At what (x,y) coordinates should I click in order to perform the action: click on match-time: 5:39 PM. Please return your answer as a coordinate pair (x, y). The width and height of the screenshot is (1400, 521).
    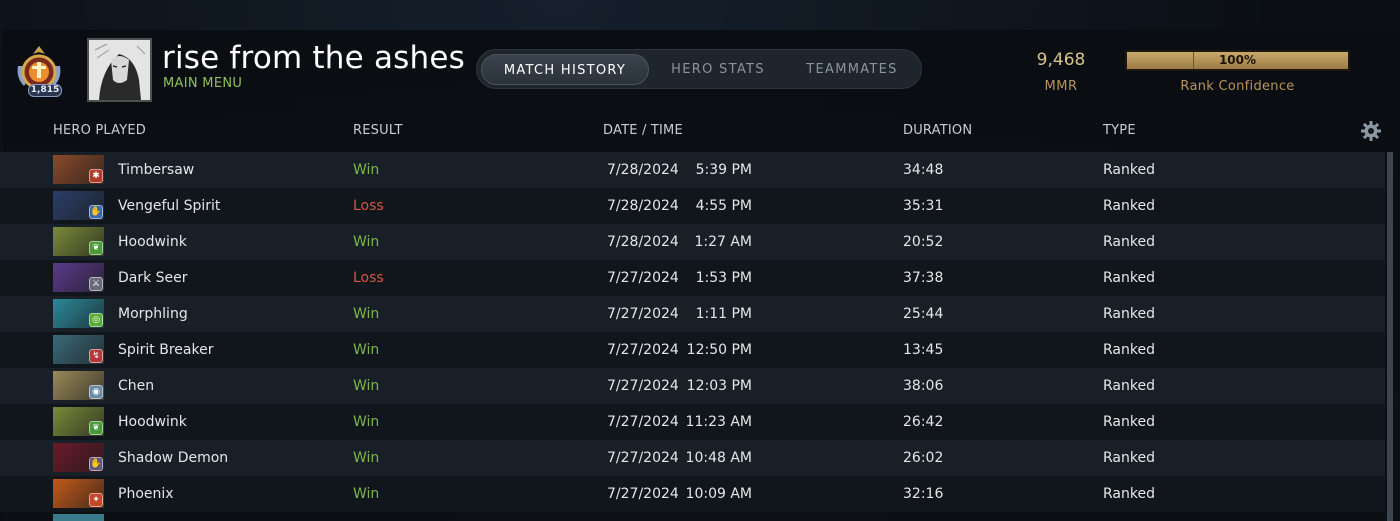
    Looking at the image, I should click on (723, 170).